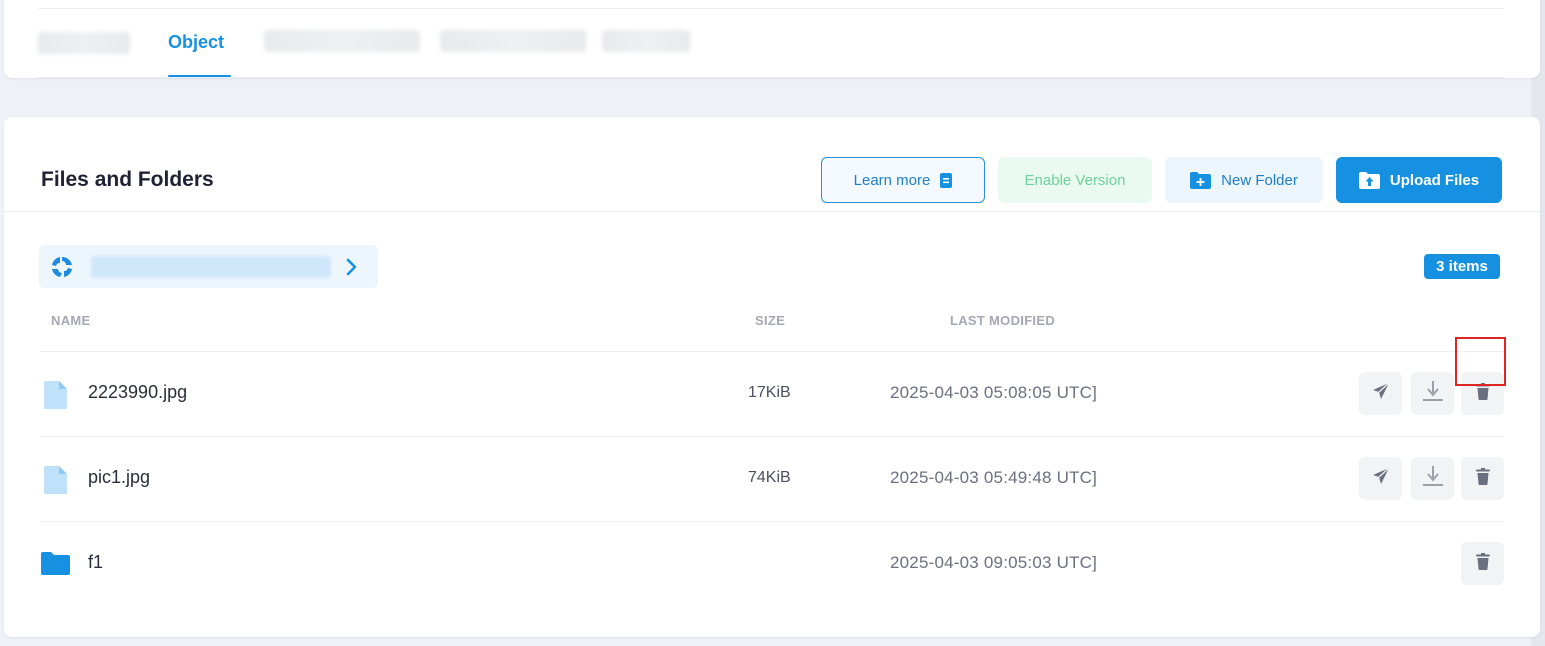  I want to click on new-folder-label: New Folder, so click(1259, 180).